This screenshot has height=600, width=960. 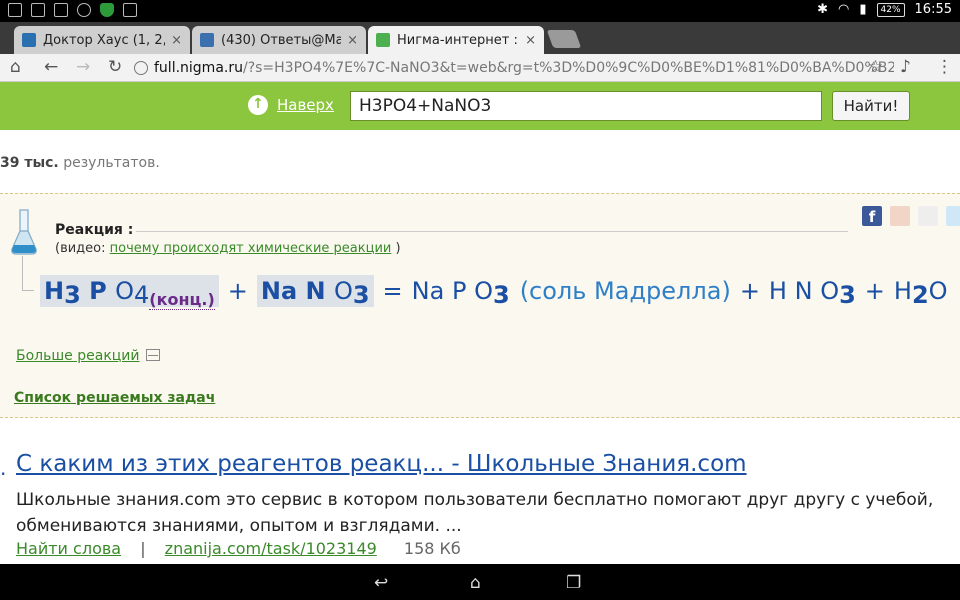 I want to click on wifi-icon: ◠, so click(x=844, y=9).